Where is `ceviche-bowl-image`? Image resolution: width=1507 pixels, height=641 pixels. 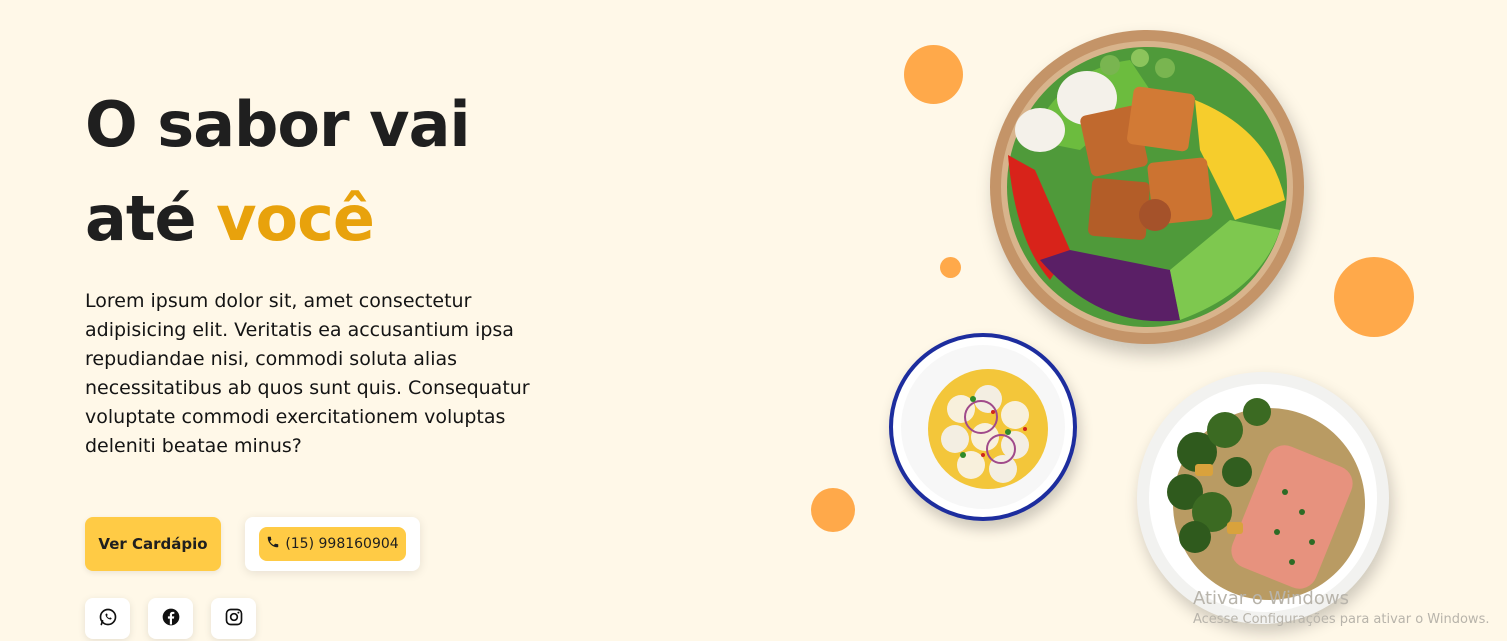
ceviche-bowl-image is located at coordinates (983, 427).